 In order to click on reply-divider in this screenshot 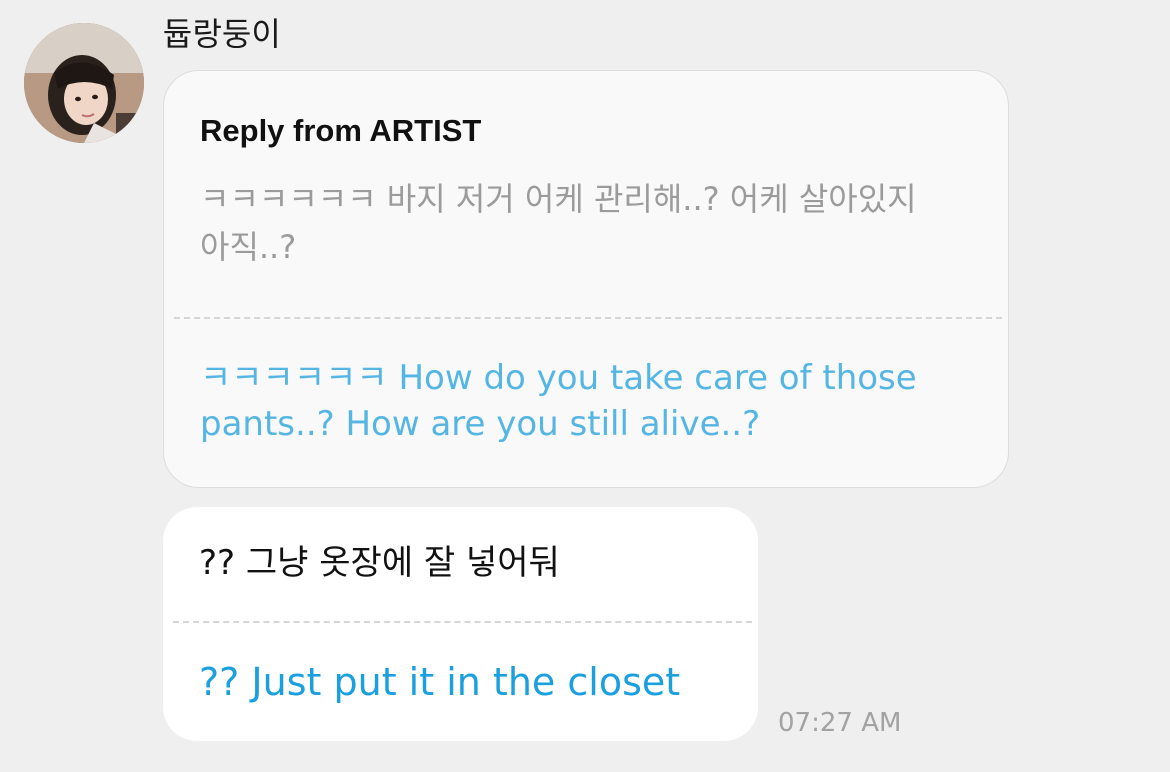, I will do `click(588, 318)`.